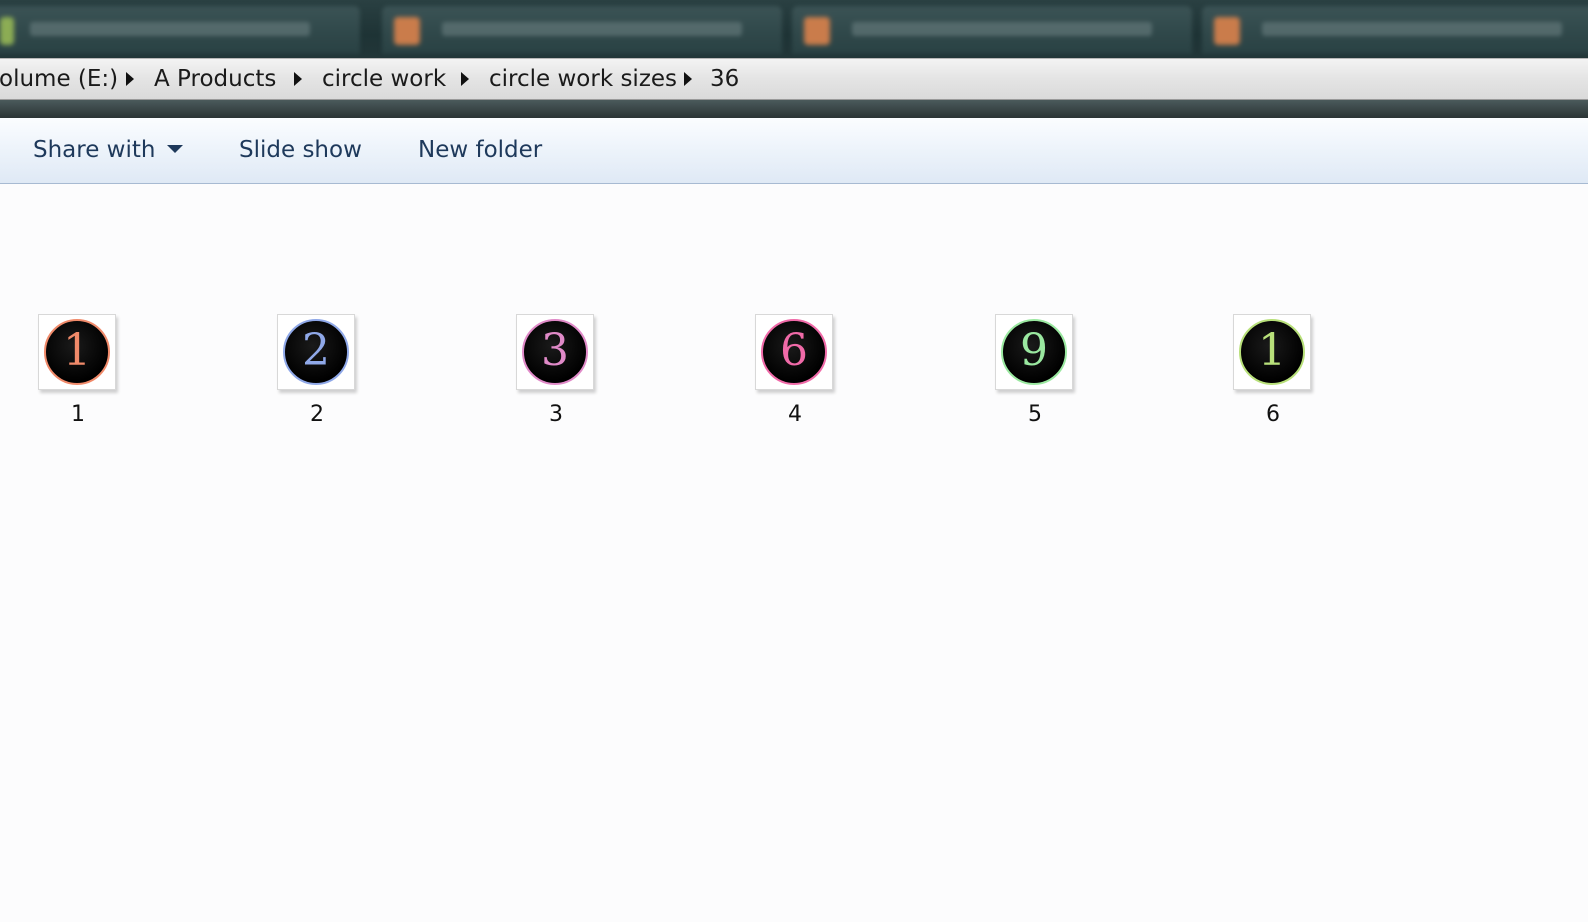 This screenshot has height=922, width=1588. Describe the element at coordinates (317, 414) in the screenshot. I see `file-name: 2` at that location.